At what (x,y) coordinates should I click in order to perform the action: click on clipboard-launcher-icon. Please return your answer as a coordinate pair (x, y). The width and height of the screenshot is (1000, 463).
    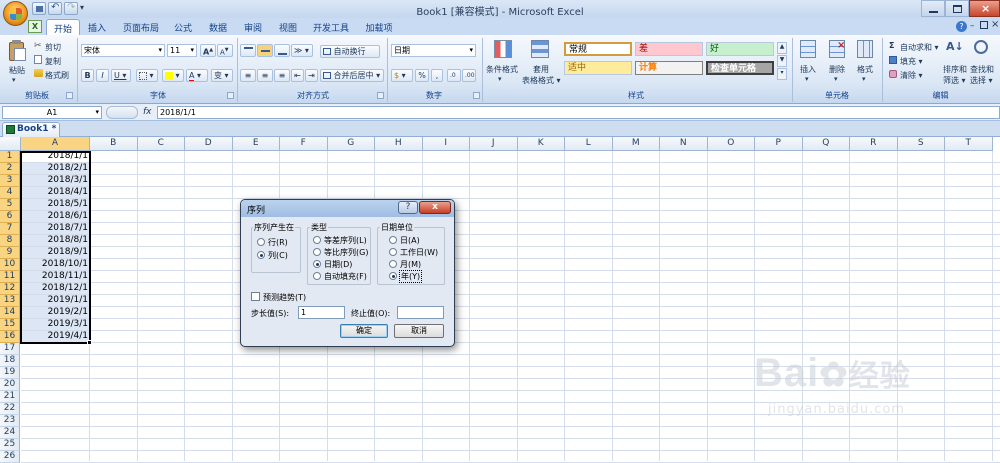
    Looking at the image, I should click on (69, 95).